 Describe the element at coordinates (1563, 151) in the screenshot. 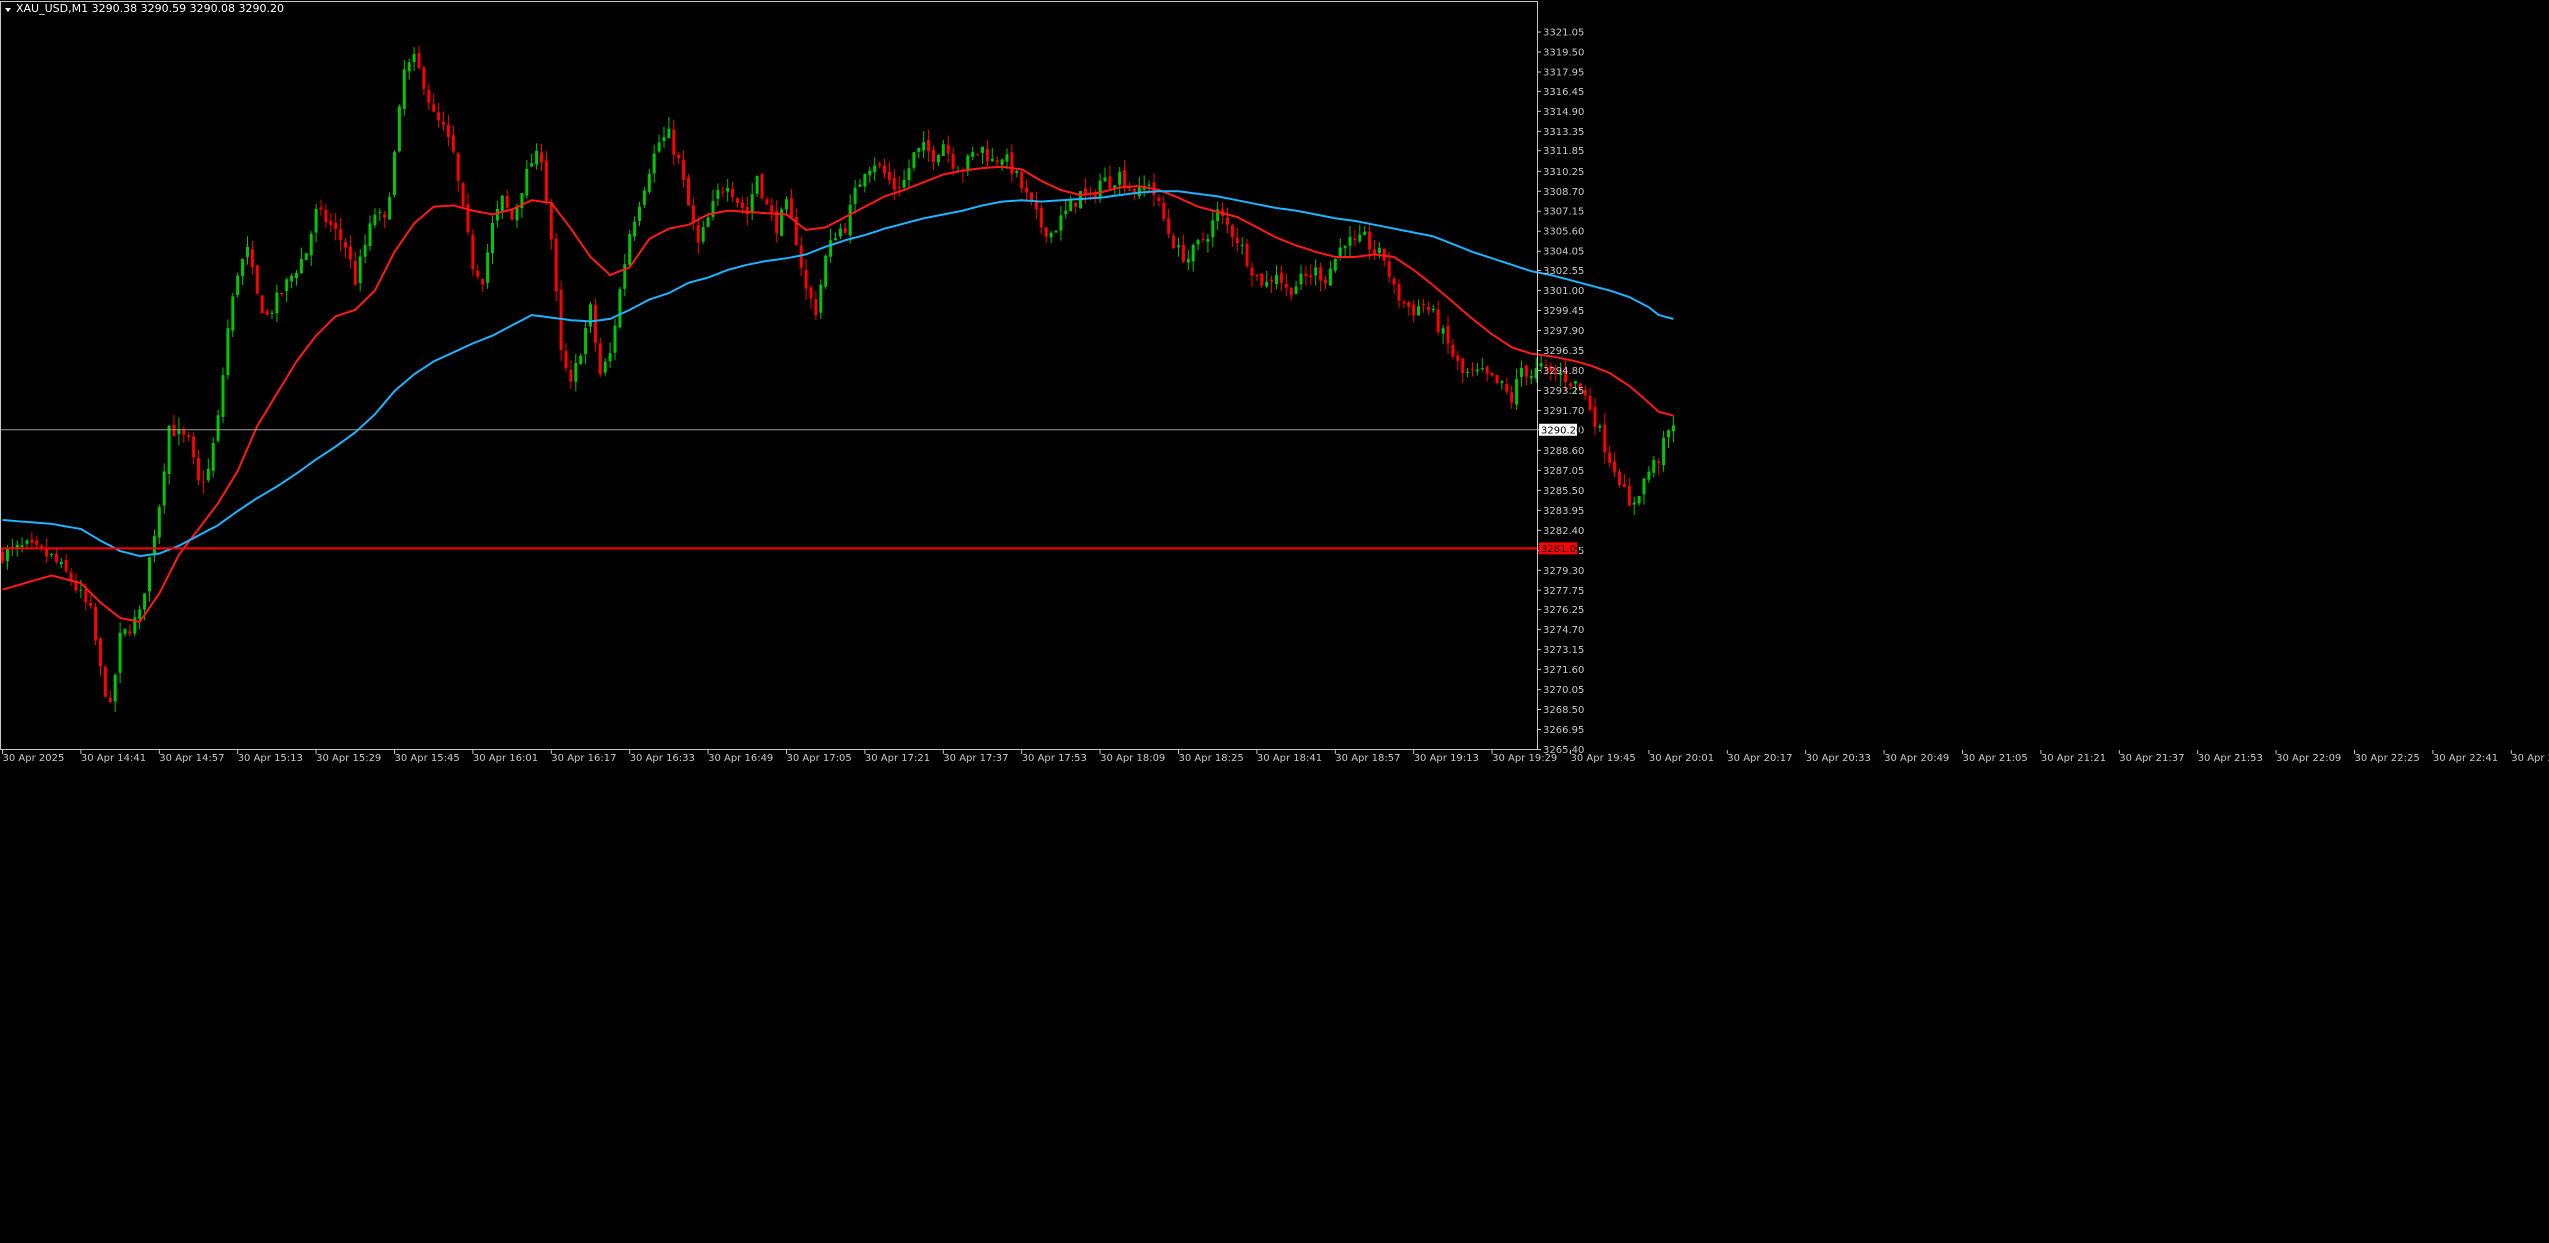

I see `price-tick-label: 3311.85` at that location.